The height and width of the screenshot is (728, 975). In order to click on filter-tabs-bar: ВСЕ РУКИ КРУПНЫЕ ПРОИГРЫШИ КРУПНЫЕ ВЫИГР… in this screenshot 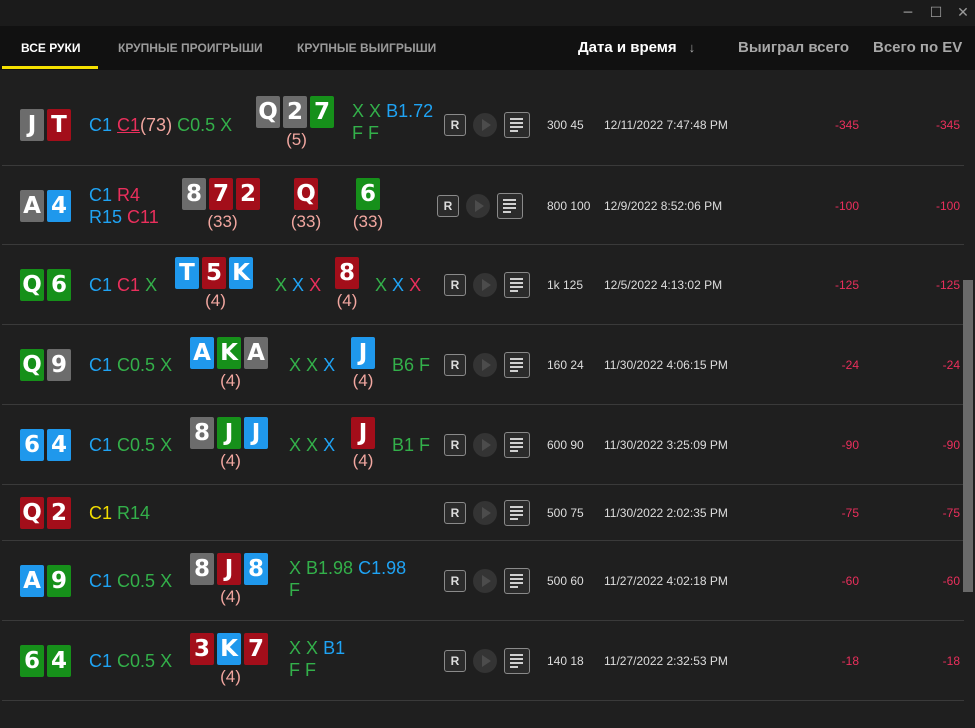, I will do `click(487, 48)`.